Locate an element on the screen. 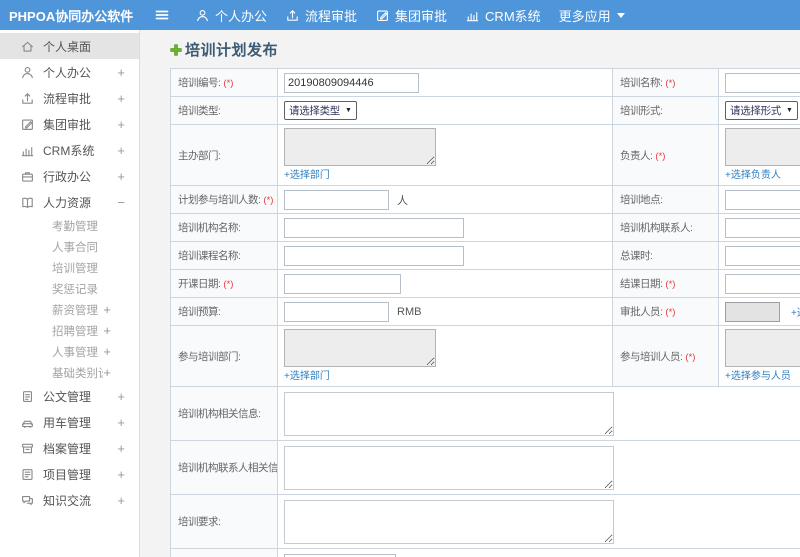 The width and height of the screenshot is (800, 557). training-org-contact-input is located at coordinates (762, 227).